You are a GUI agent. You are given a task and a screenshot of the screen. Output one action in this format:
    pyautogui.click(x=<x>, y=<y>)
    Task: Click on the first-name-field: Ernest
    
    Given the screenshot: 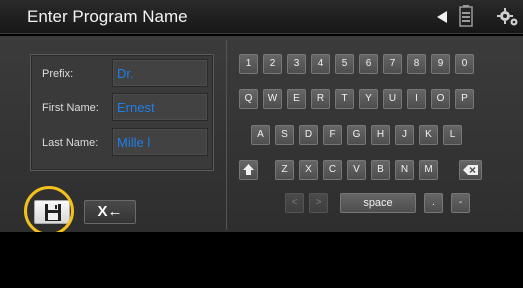 What is the action you would take?
    pyautogui.click(x=160, y=107)
    